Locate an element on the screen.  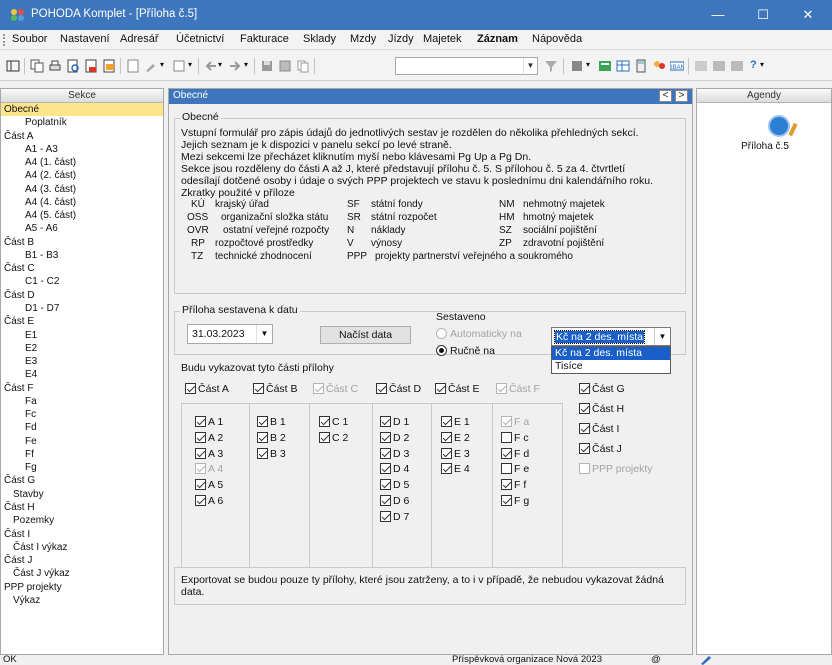
load-data-button: Načíst data is located at coordinates (365, 335).